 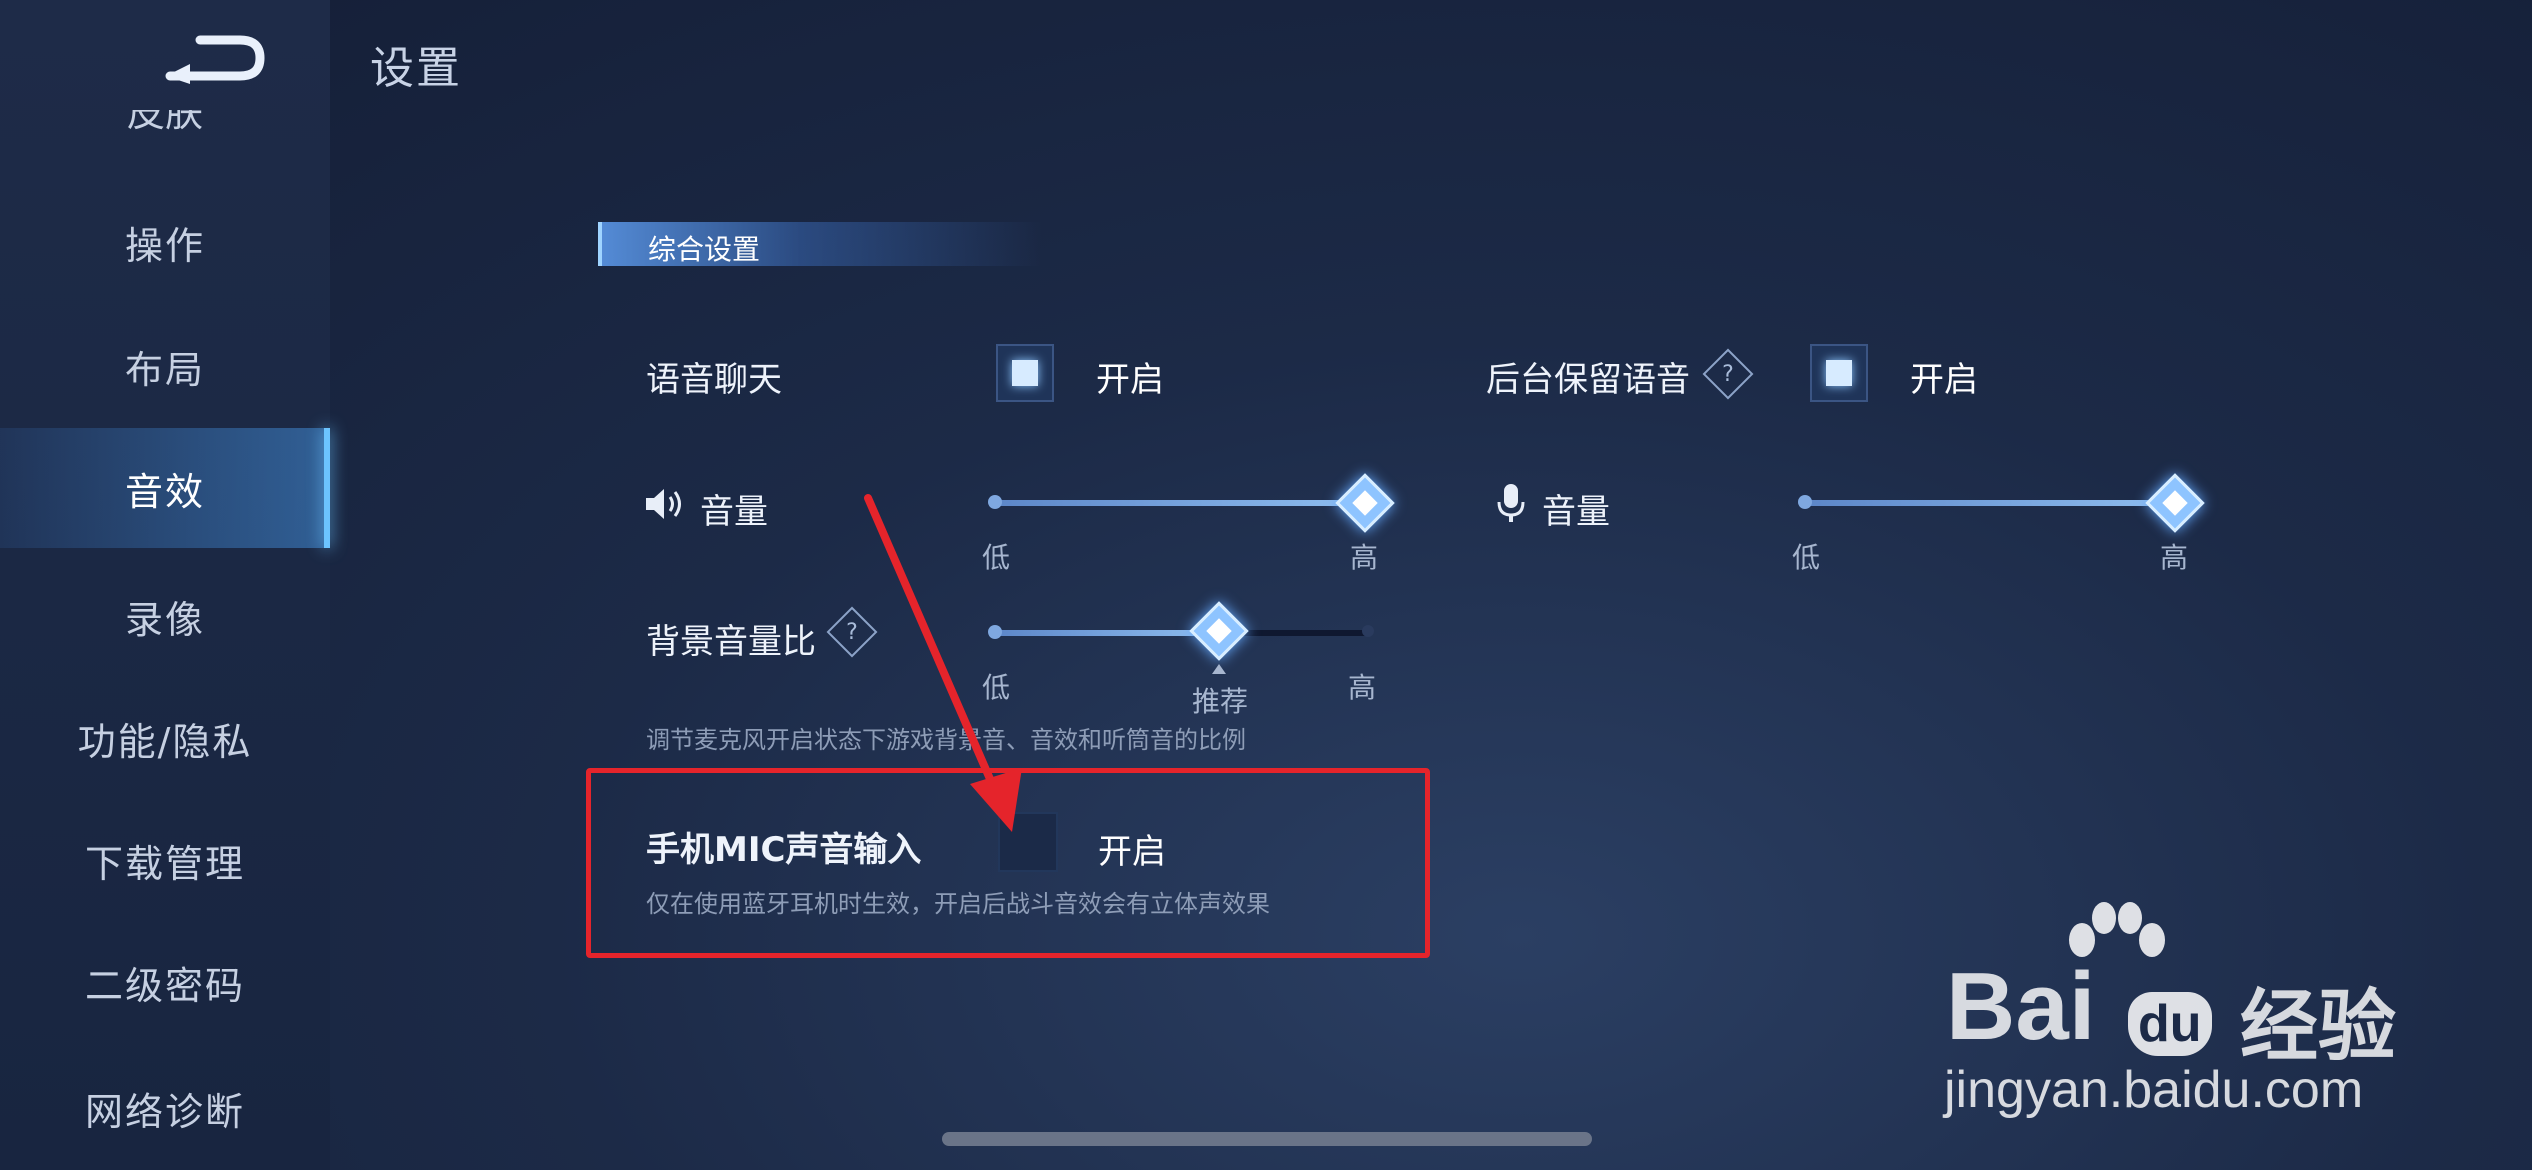 I want to click on speaker-volume-thumb, so click(x=1365, y=503).